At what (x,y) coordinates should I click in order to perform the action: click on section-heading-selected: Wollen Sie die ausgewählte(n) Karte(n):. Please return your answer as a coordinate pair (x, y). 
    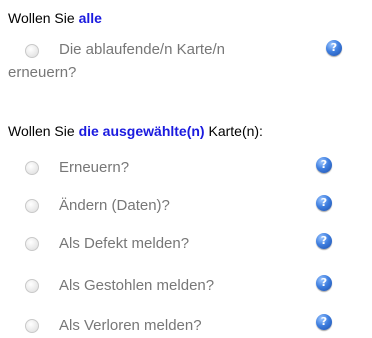
    Looking at the image, I should click on (135, 131).